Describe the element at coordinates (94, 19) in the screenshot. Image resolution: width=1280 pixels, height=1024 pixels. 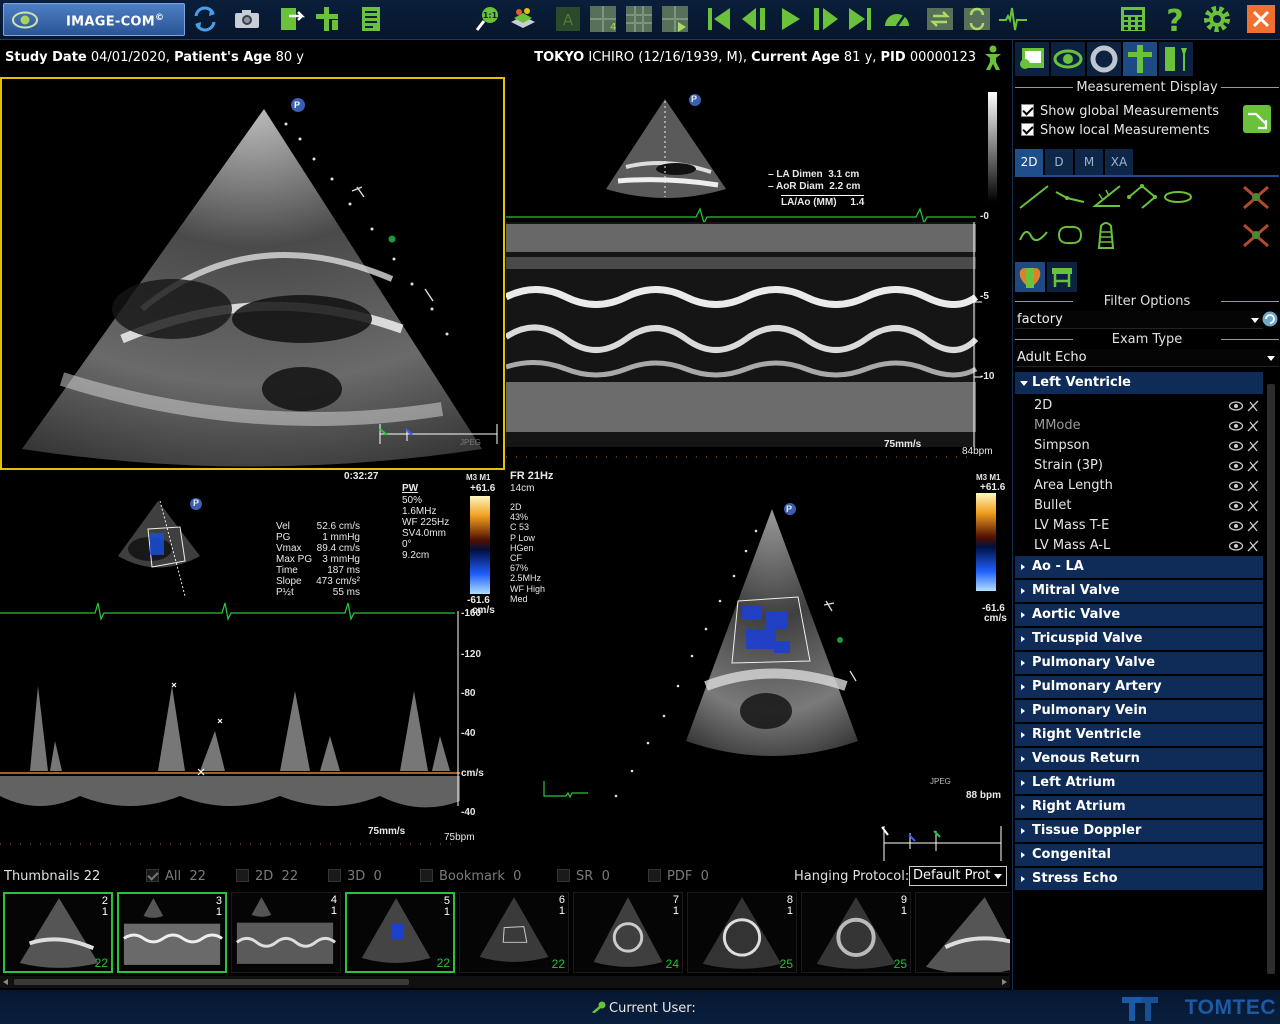
I see `image-com-button: IMAGE-COM©` at that location.